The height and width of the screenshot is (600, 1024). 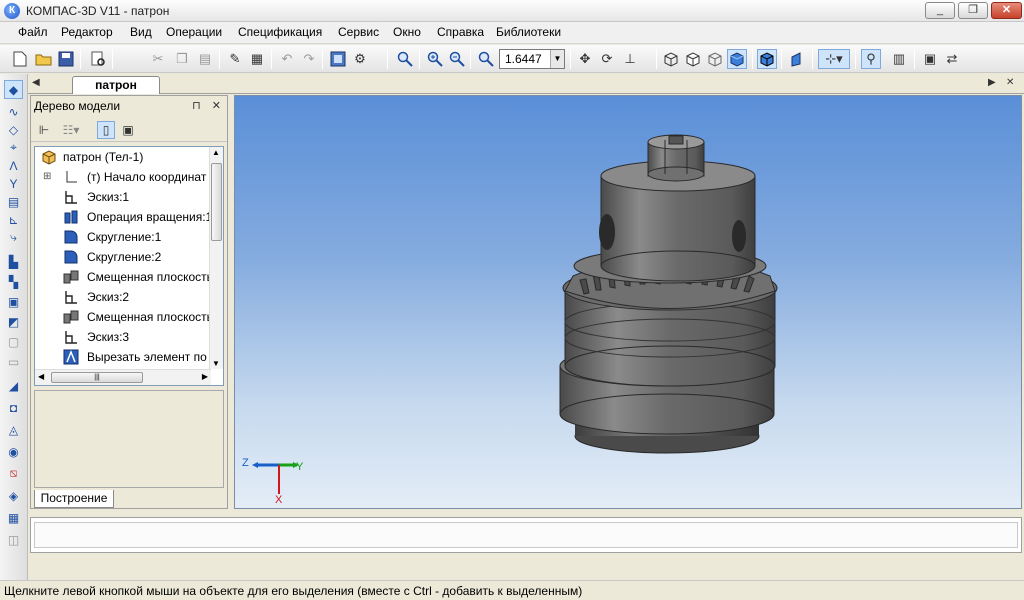 I want to click on dimensions-icon: ◇, so click(x=13, y=129).